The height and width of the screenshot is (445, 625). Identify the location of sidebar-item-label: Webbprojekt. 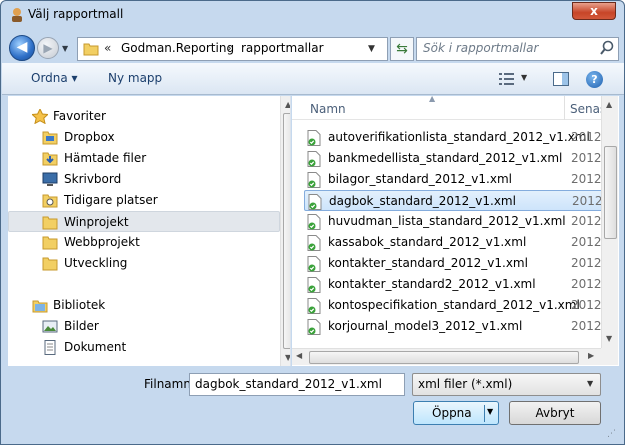
(102, 242).